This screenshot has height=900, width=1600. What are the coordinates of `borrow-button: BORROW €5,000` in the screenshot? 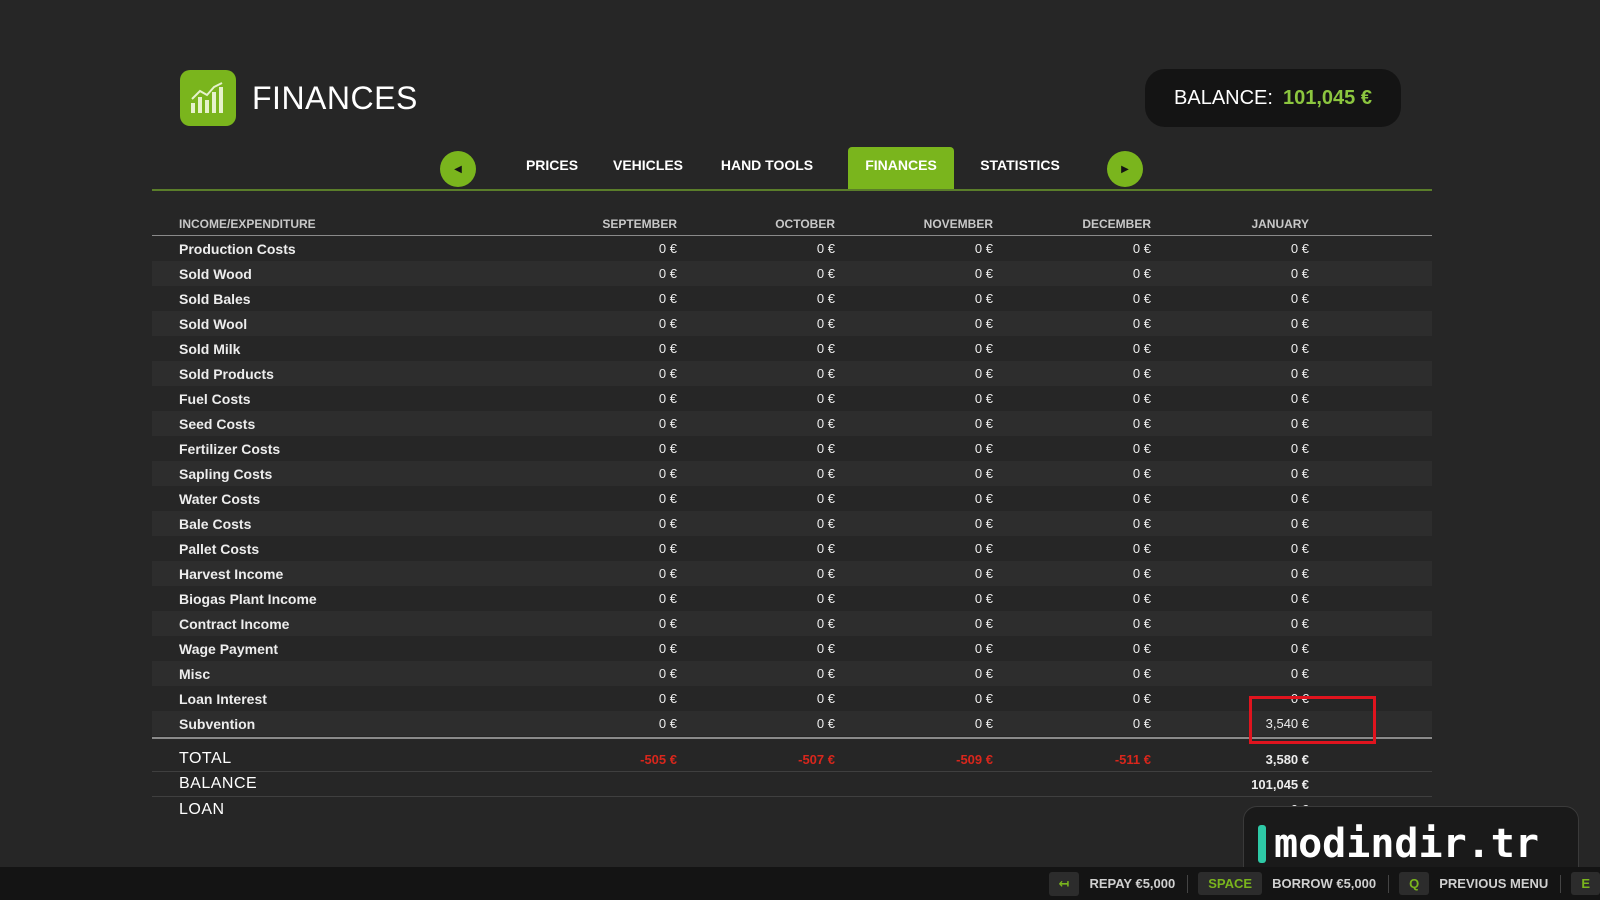 It's located at (1324, 883).